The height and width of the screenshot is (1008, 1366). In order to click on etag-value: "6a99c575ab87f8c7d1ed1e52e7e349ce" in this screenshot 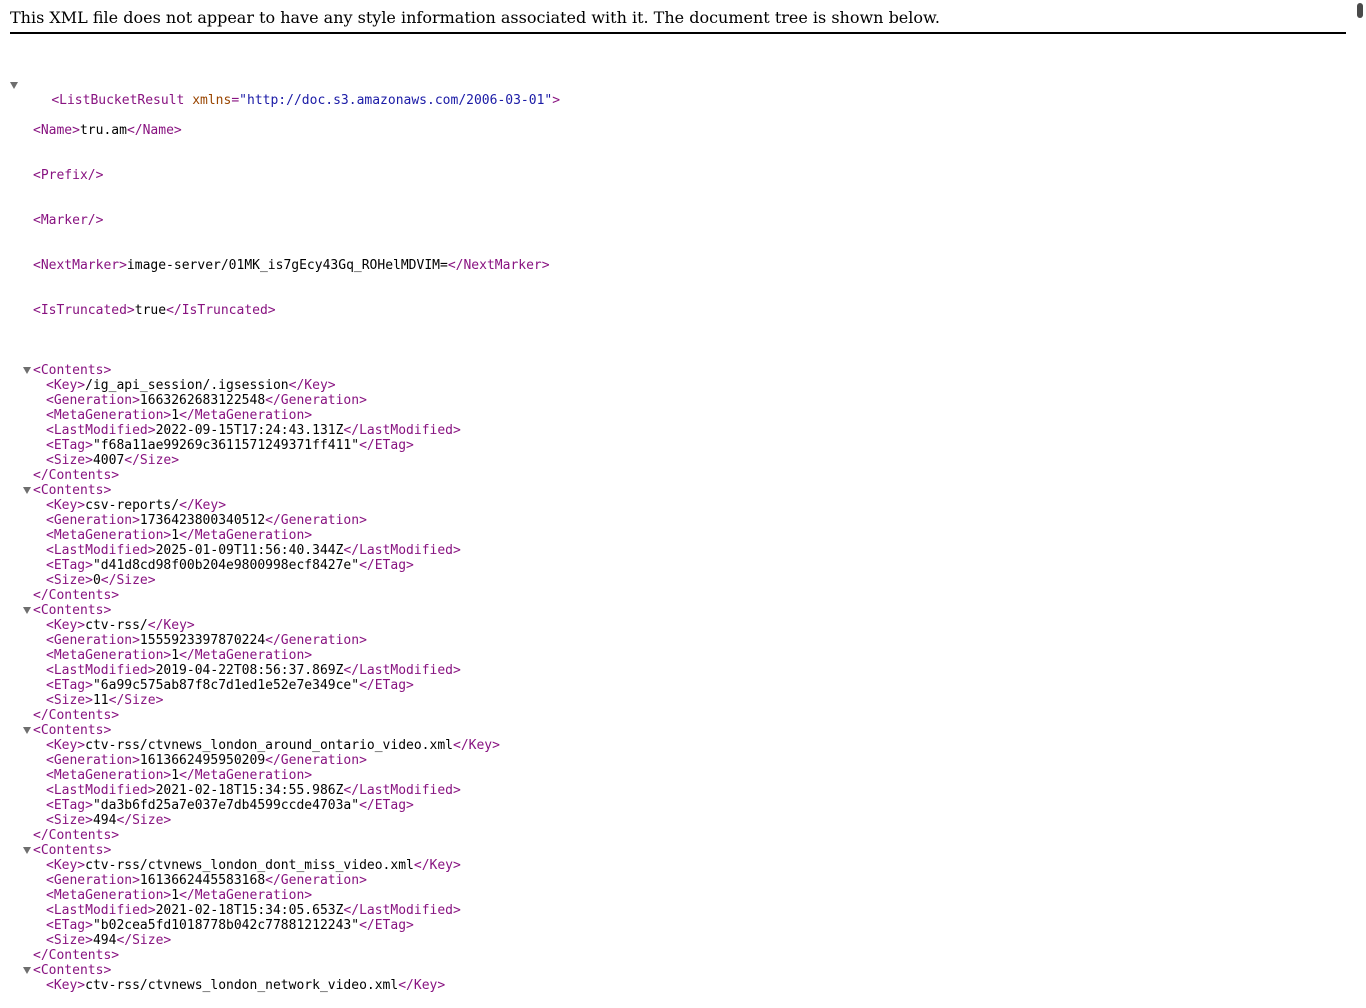, I will do `click(226, 685)`.